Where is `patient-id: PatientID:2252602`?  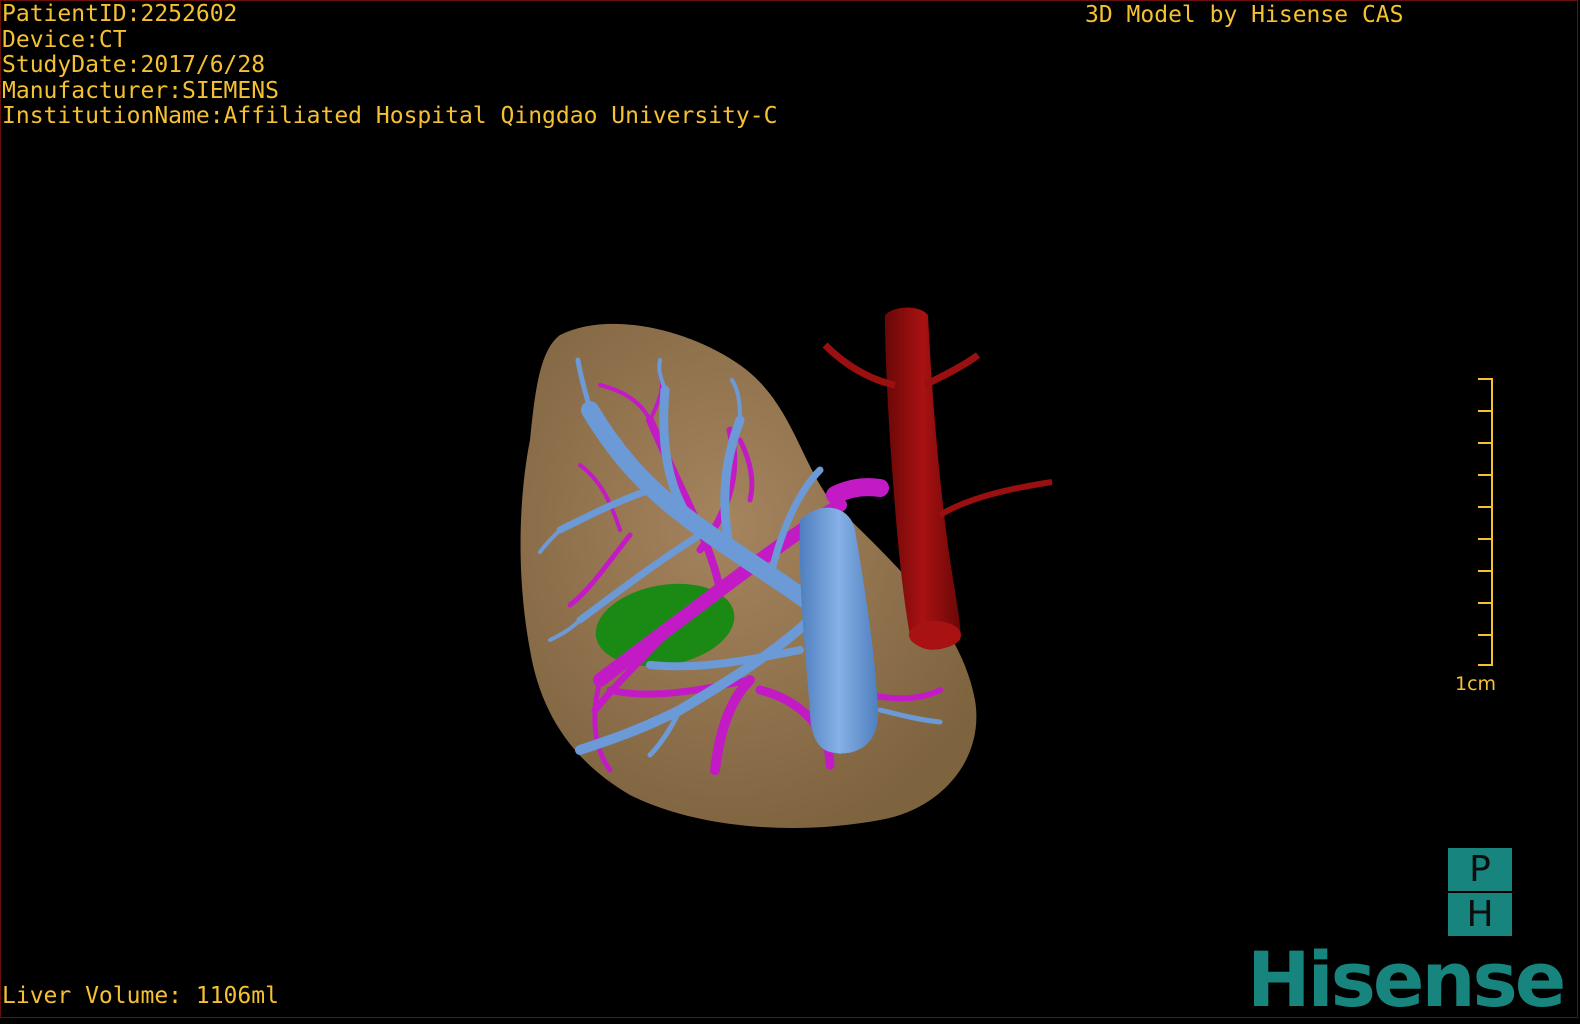
patient-id: PatientID:2252602 is located at coordinates (120, 14).